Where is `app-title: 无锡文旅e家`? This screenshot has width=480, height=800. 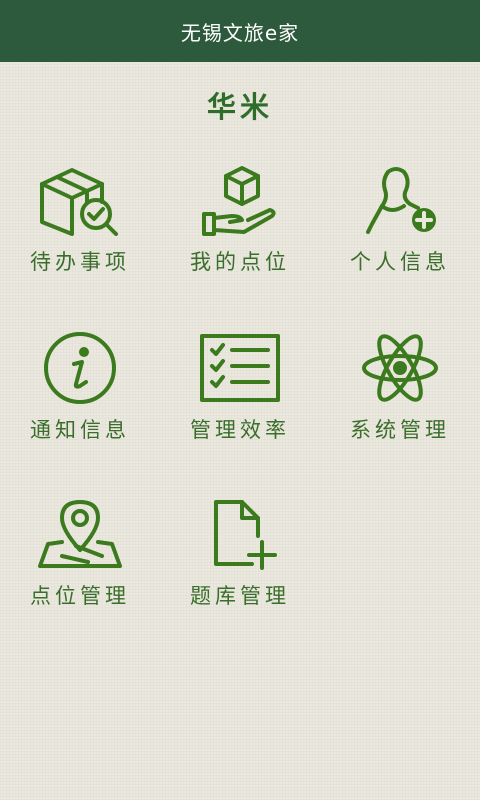 app-title: 无锡文旅e家 is located at coordinates (240, 32).